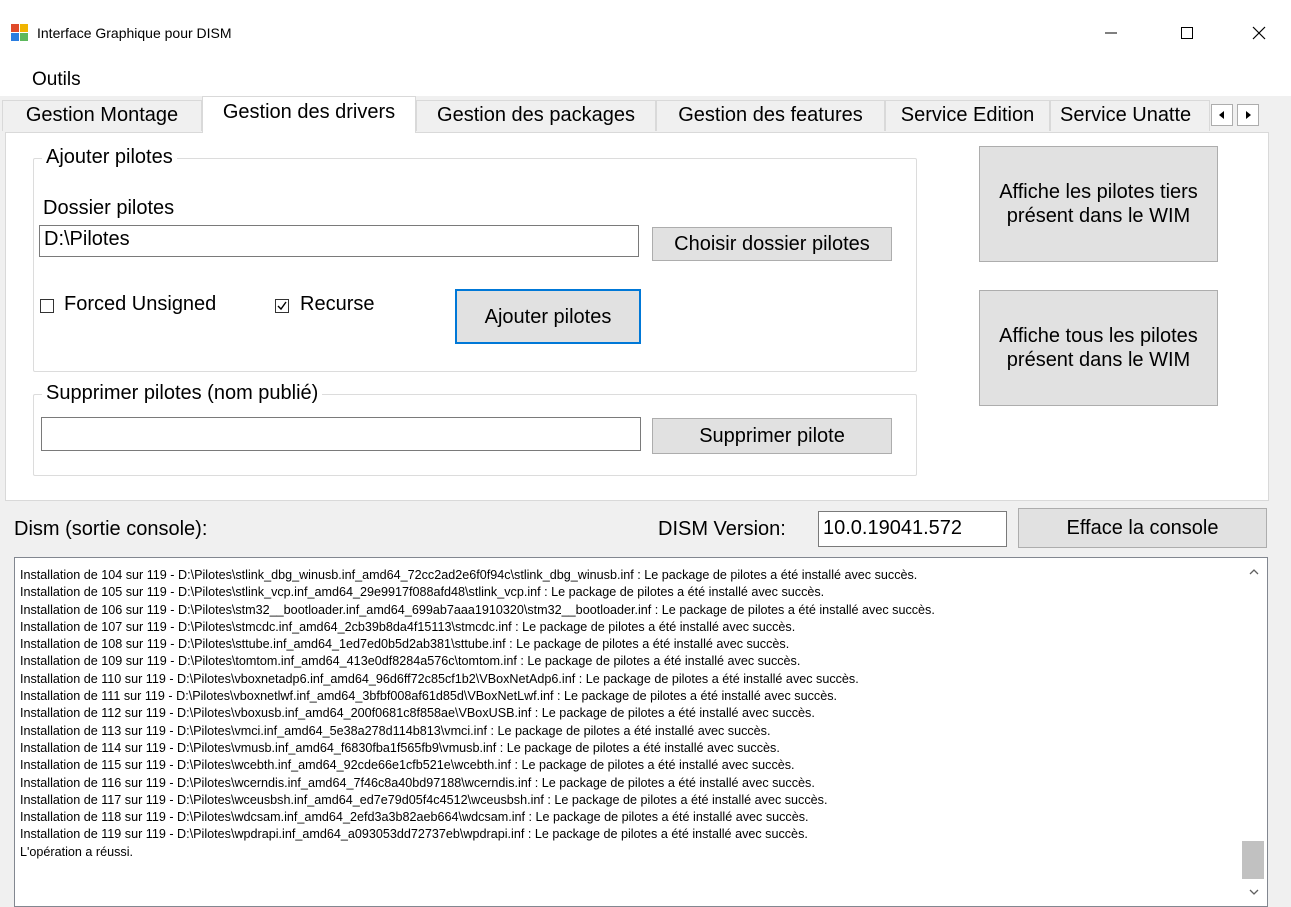  I want to click on title-bar: Interface Graphique pour DISM, so click(645, 31).